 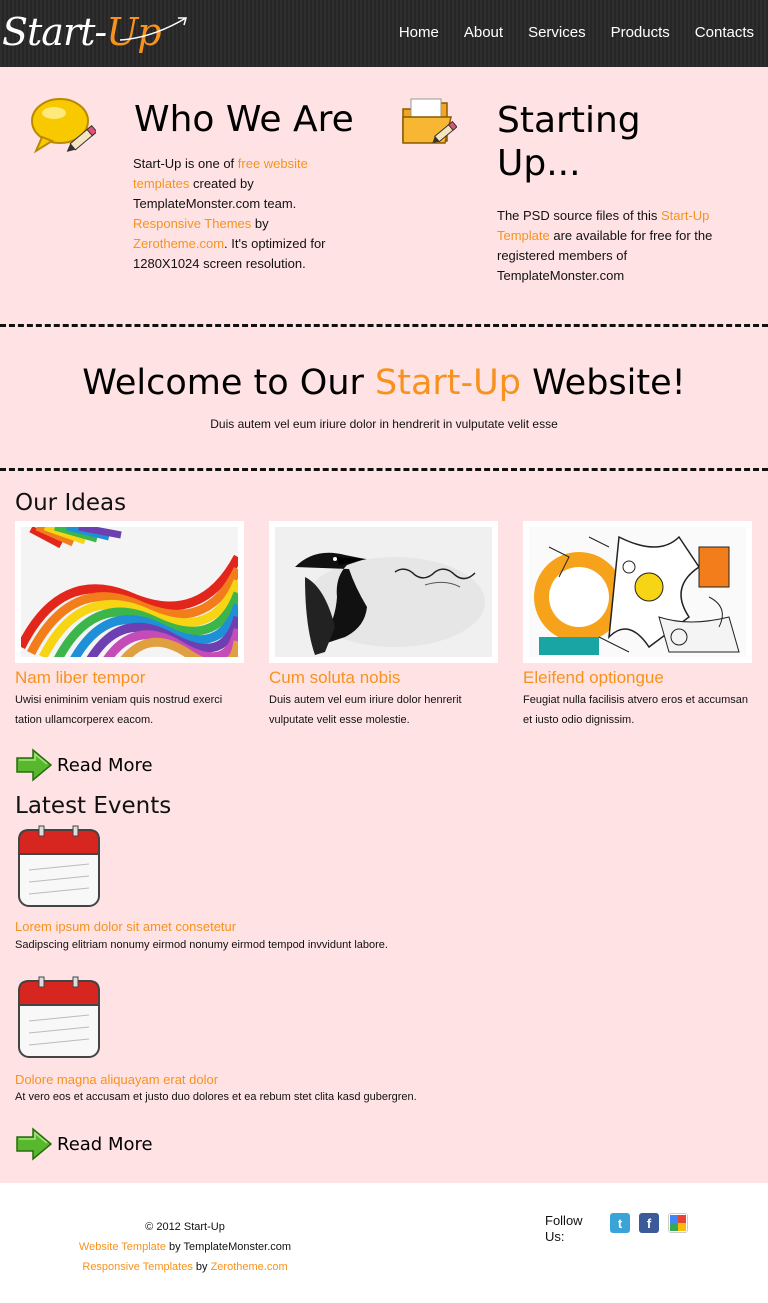 What do you see at coordinates (93, 806) in the screenshot?
I see `latest-events-title: Latest Events` at bounding box center [93, 806].